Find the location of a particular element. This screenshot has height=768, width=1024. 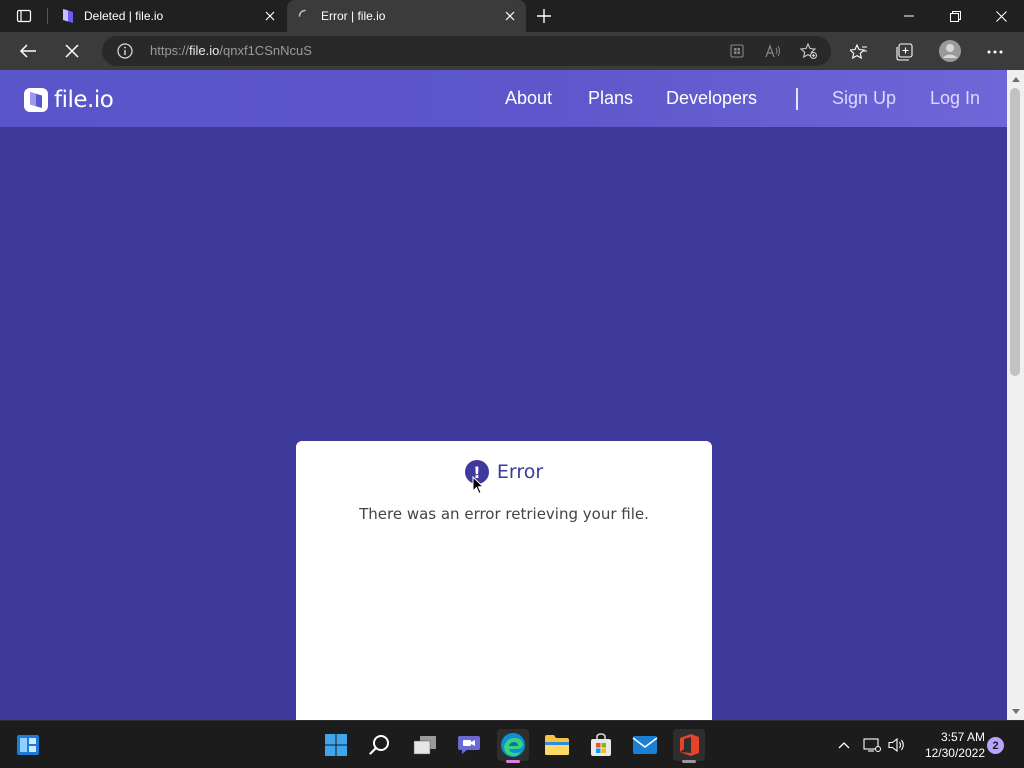

tab-strip: Deleted | file.io Error | file.io is located at coordinates (512, 16).